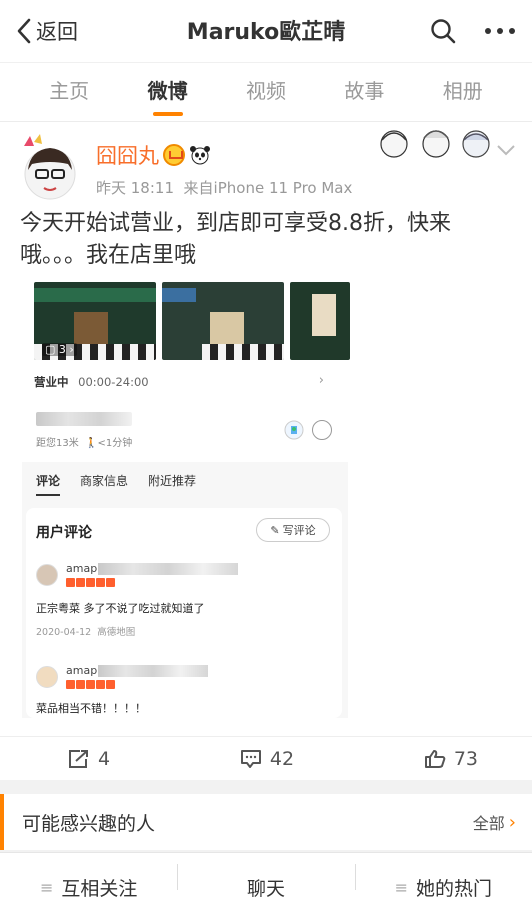  What do you see at coordinates (322, 430) in the screenshot?
I see `phone-icon` at bounding box center [322, 430].